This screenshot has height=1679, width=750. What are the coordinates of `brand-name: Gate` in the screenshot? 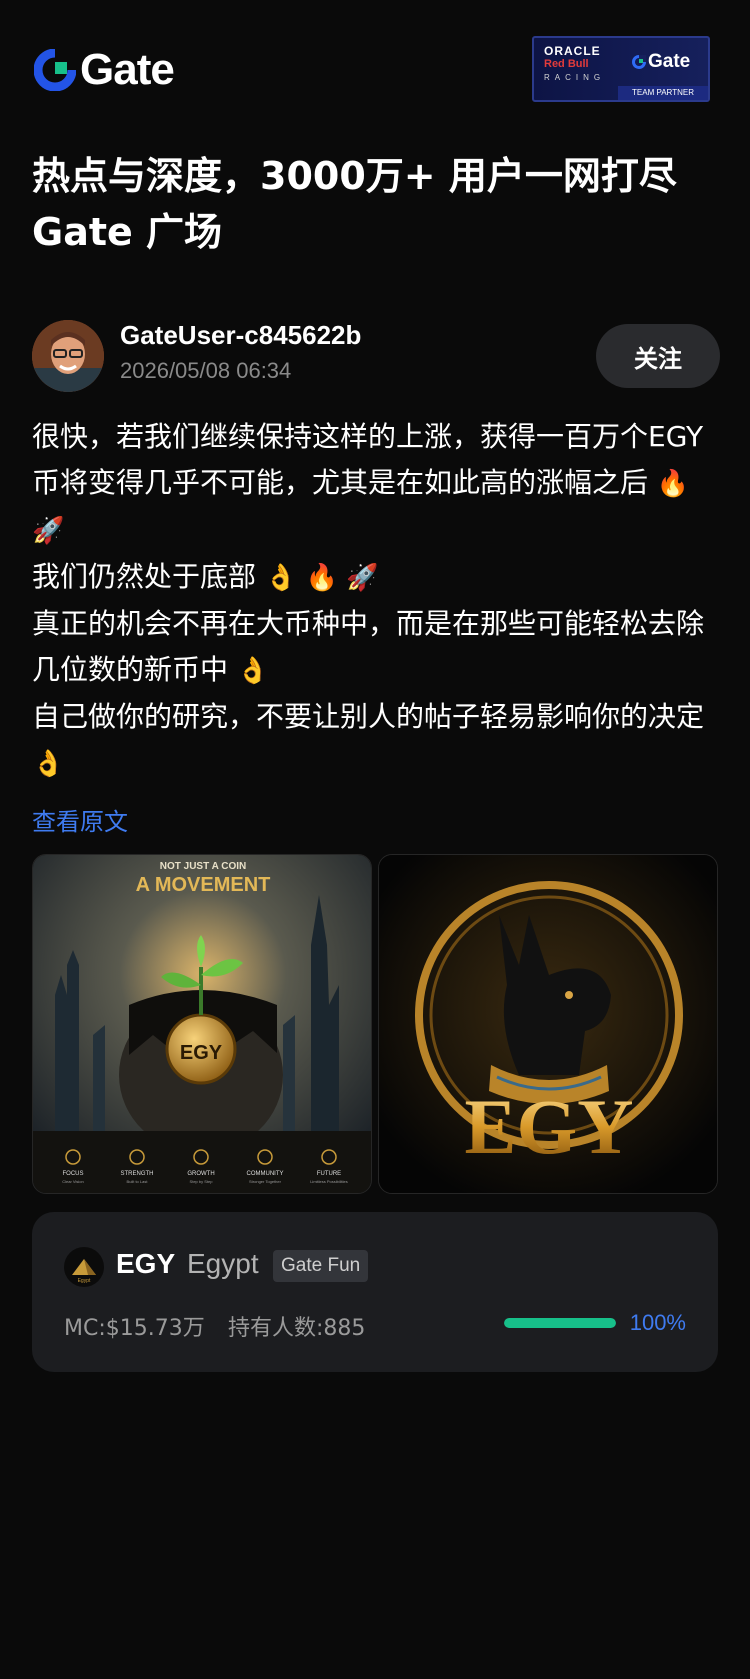 It's located at (127, 69).